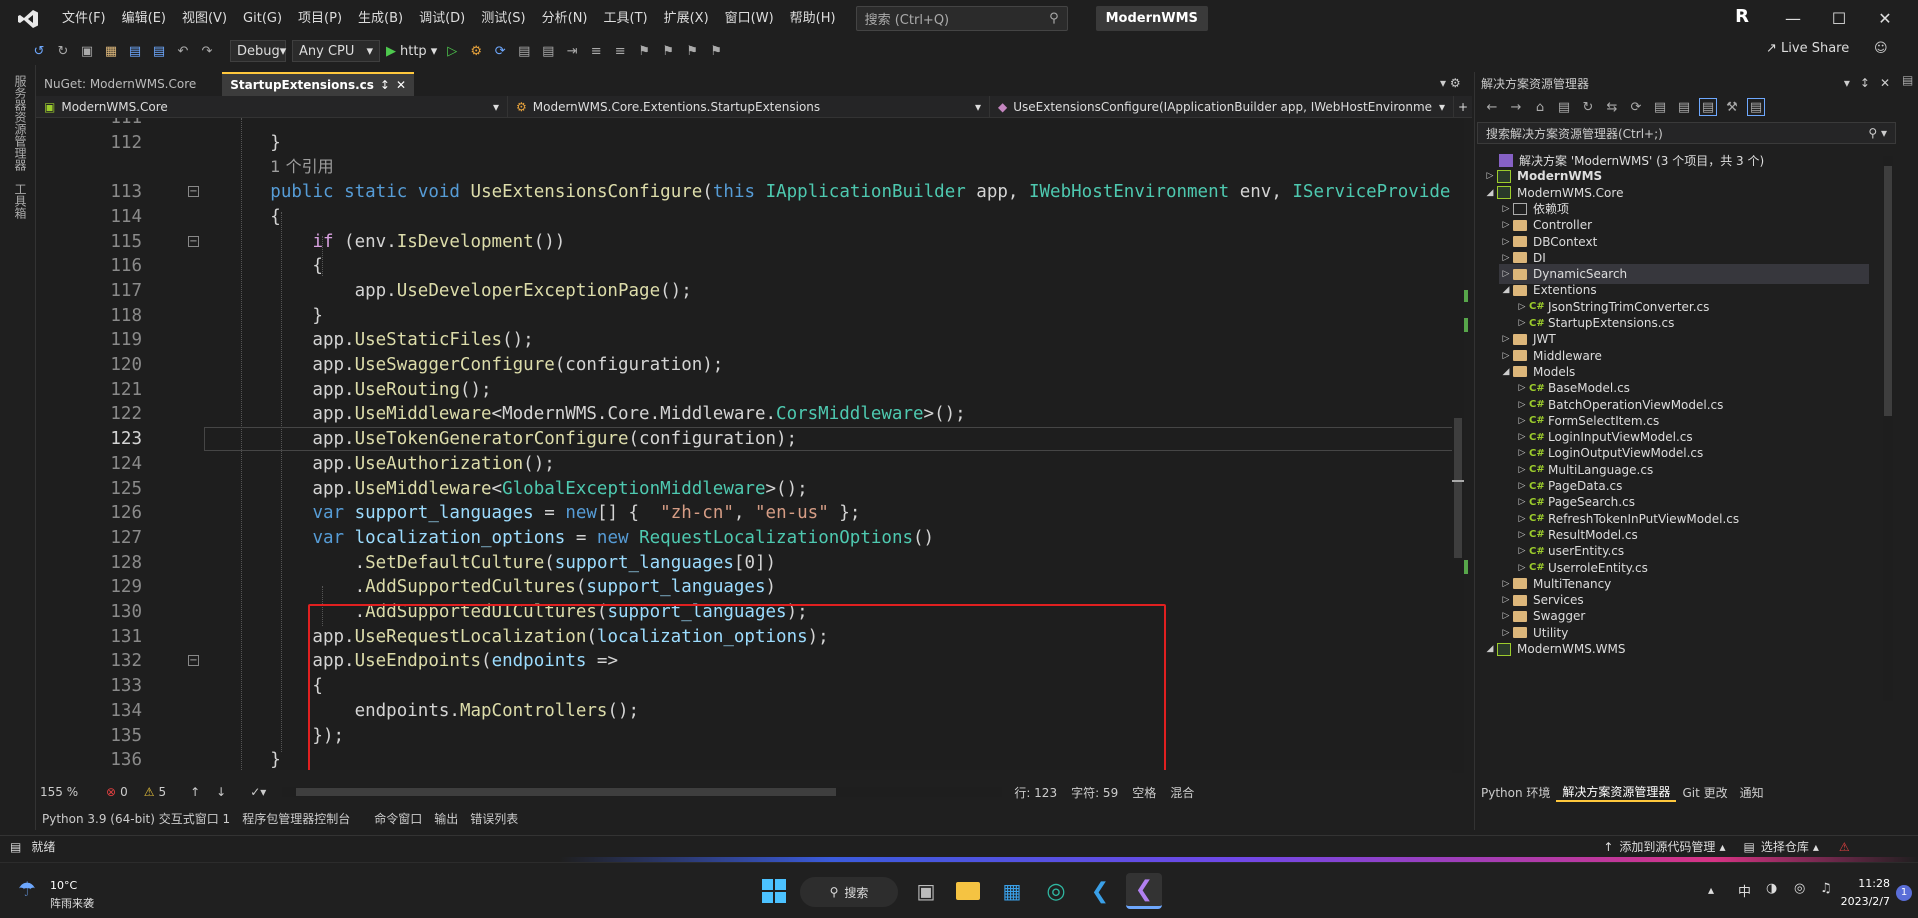 Image resolution: width=1918 pixels, height=918 pixels. What do you see at coordinates (1742, 18) in the screenshot?
I see `account-avatar: R` at bounding box center [1742, 18].